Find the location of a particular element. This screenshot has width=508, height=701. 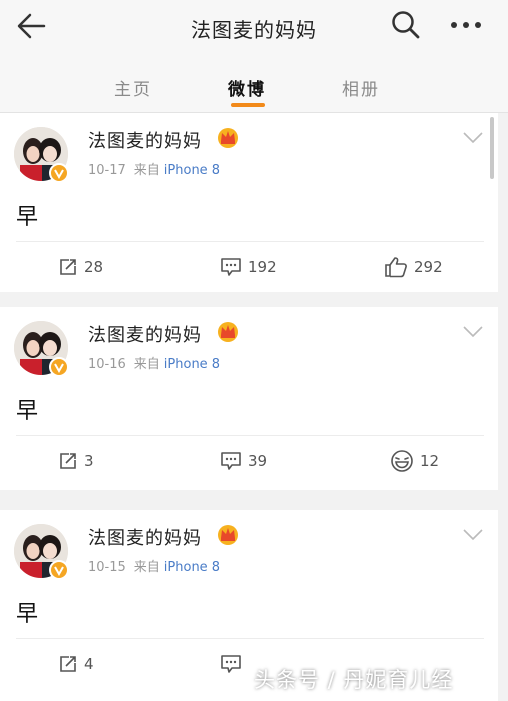

post-meta: 10-16 来自 iPhone 8 is located at coordinates (154, 362).